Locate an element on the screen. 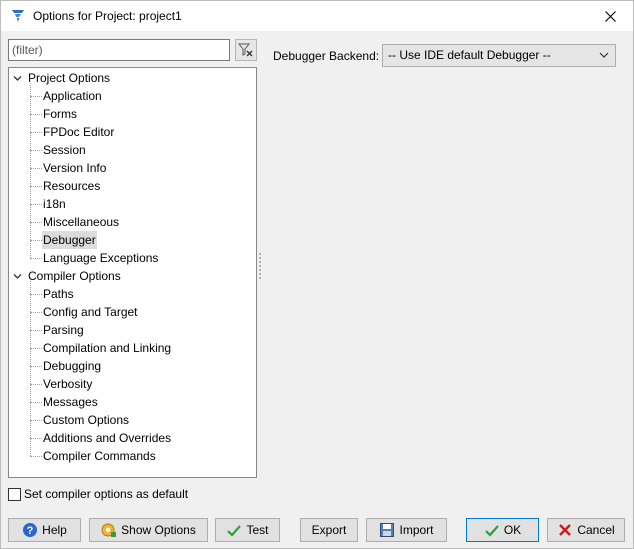 The height and width of the screenshot is (549, 634). tree-item-label: Miscellaneous is located at coordinates (81, 222).